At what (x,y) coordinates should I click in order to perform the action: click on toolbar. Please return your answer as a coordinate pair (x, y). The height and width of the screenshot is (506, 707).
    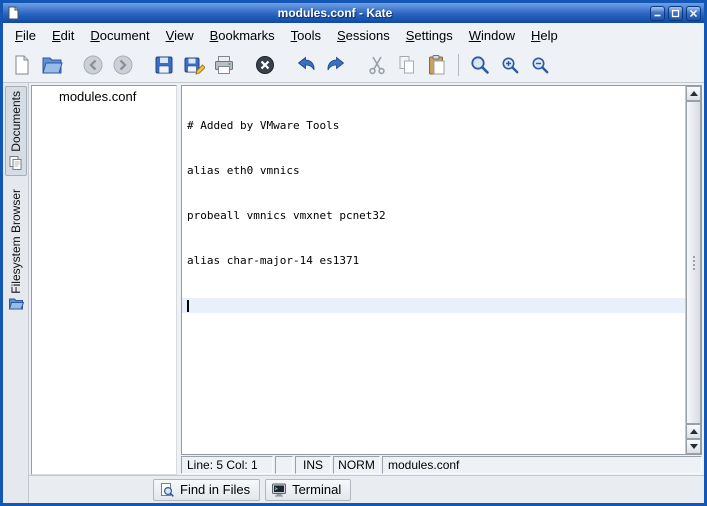
    Looking at the image, I should click on (353, 65).